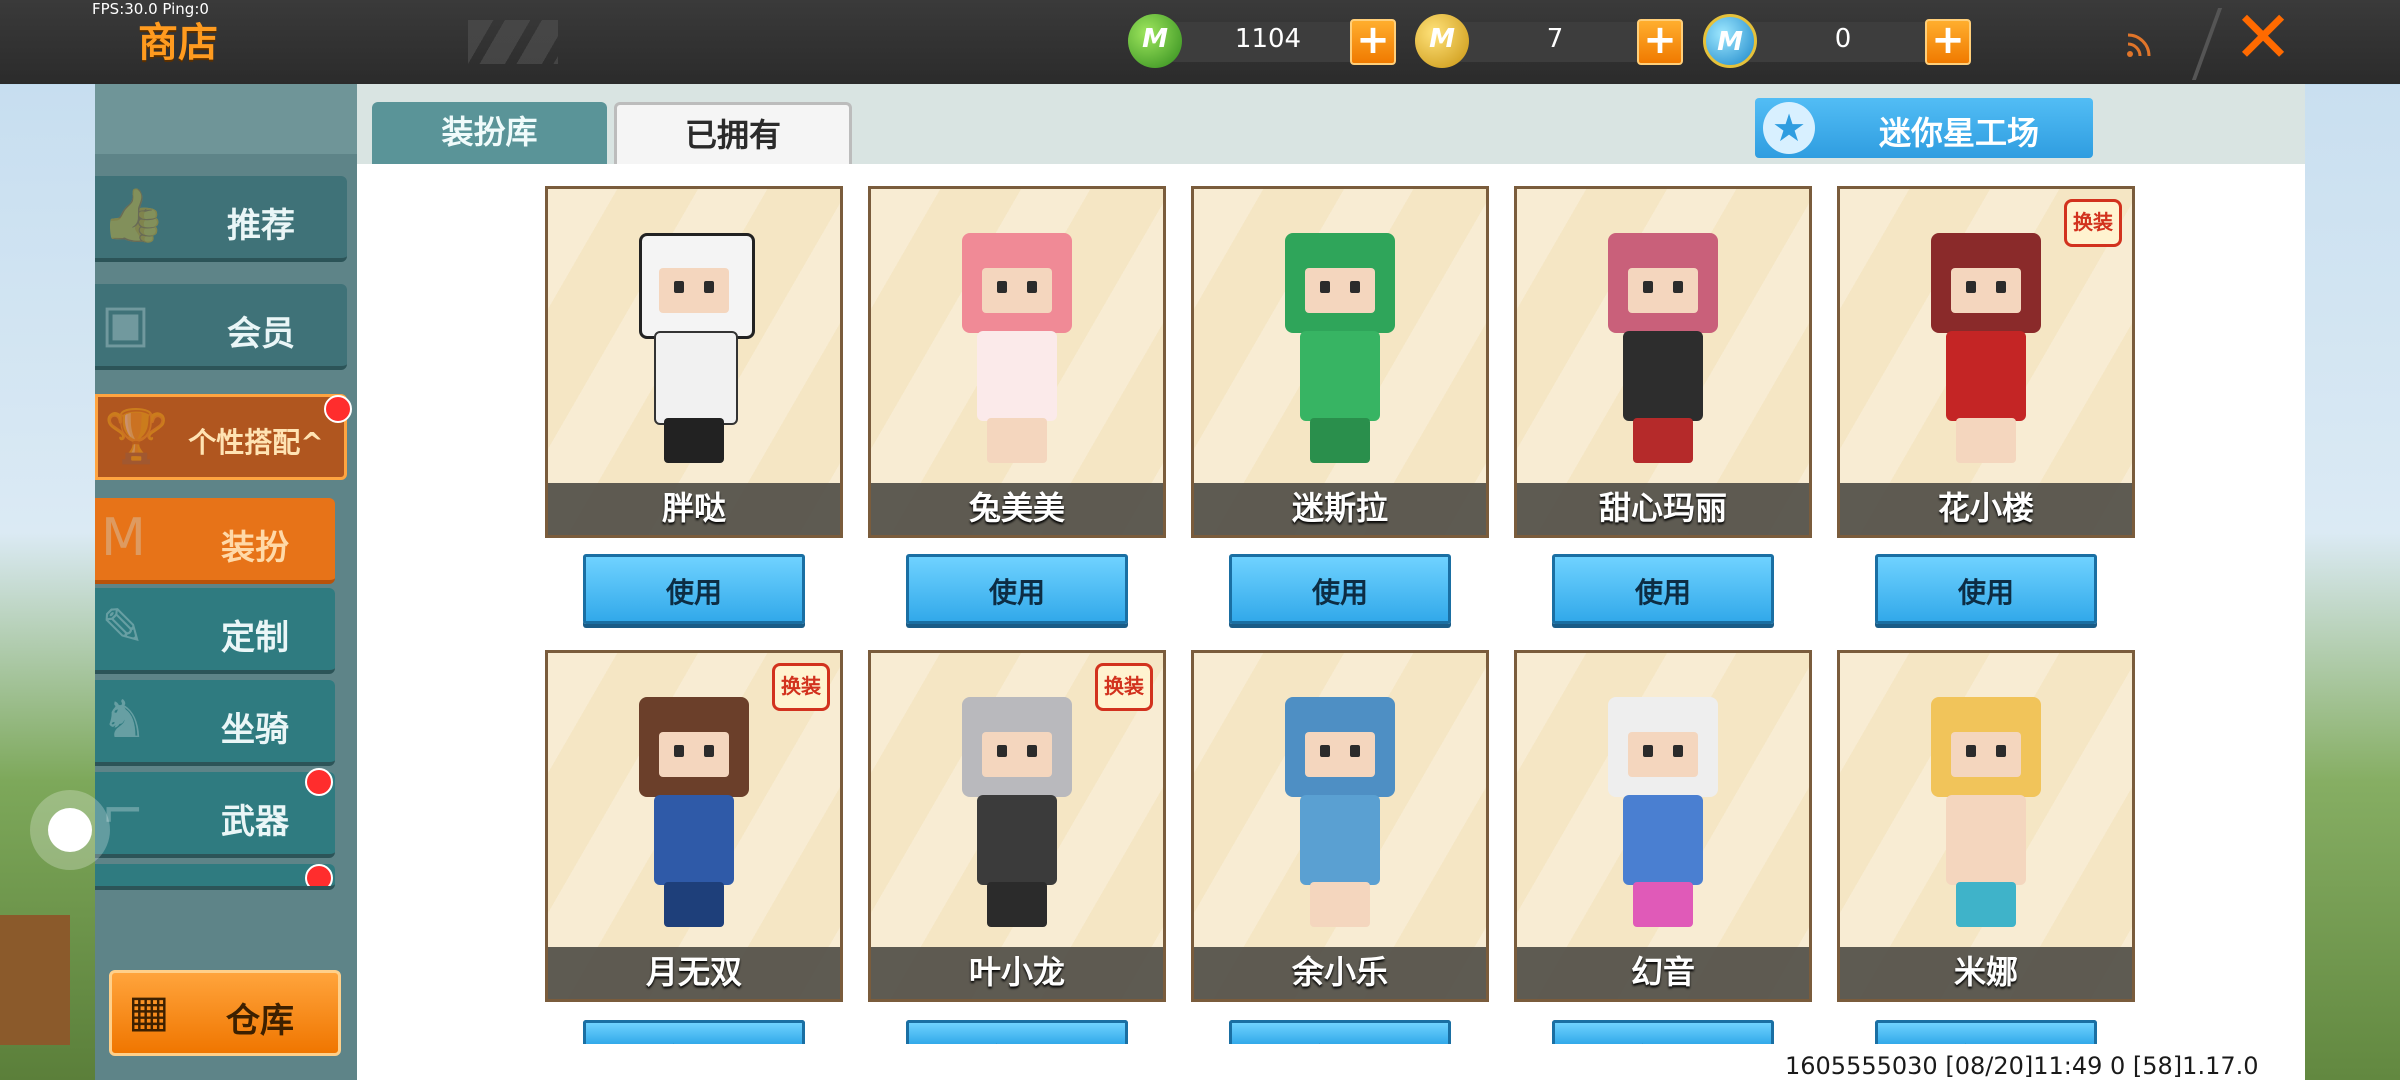 This screenshot has height=1080, width=2400. I want to click on costume-name: 月无双, so click(693, 972).